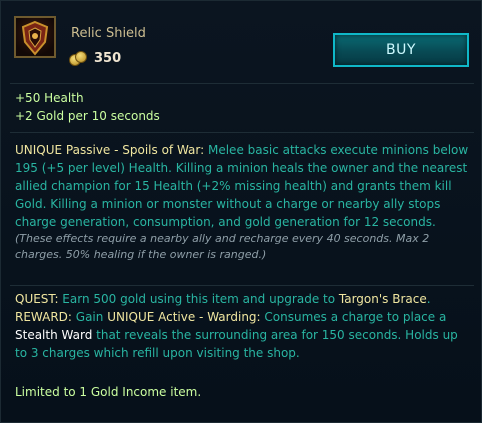  What do you see at coordinates (87, 116) in the screenshot?
I see `stat-gold: +2 Gold per 10 seconds` at bounding box center [87, 116].